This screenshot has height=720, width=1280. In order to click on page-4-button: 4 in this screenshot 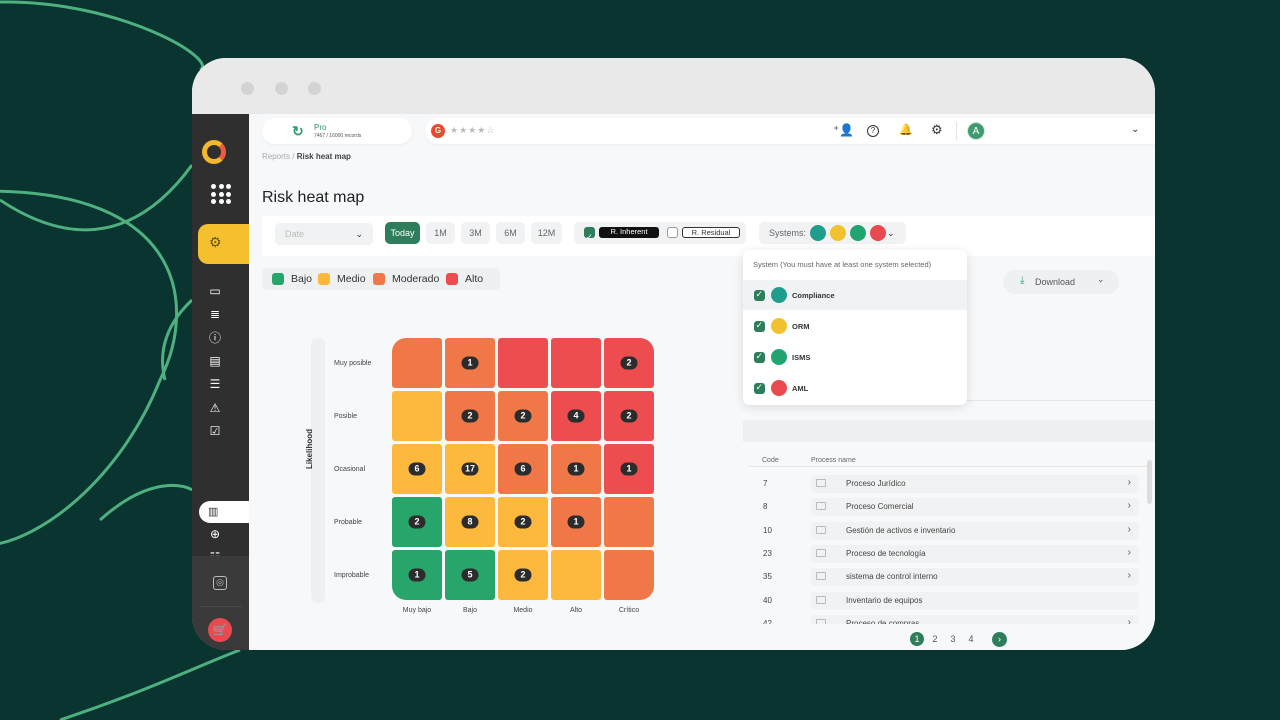, I will do `click(971, 639)`.